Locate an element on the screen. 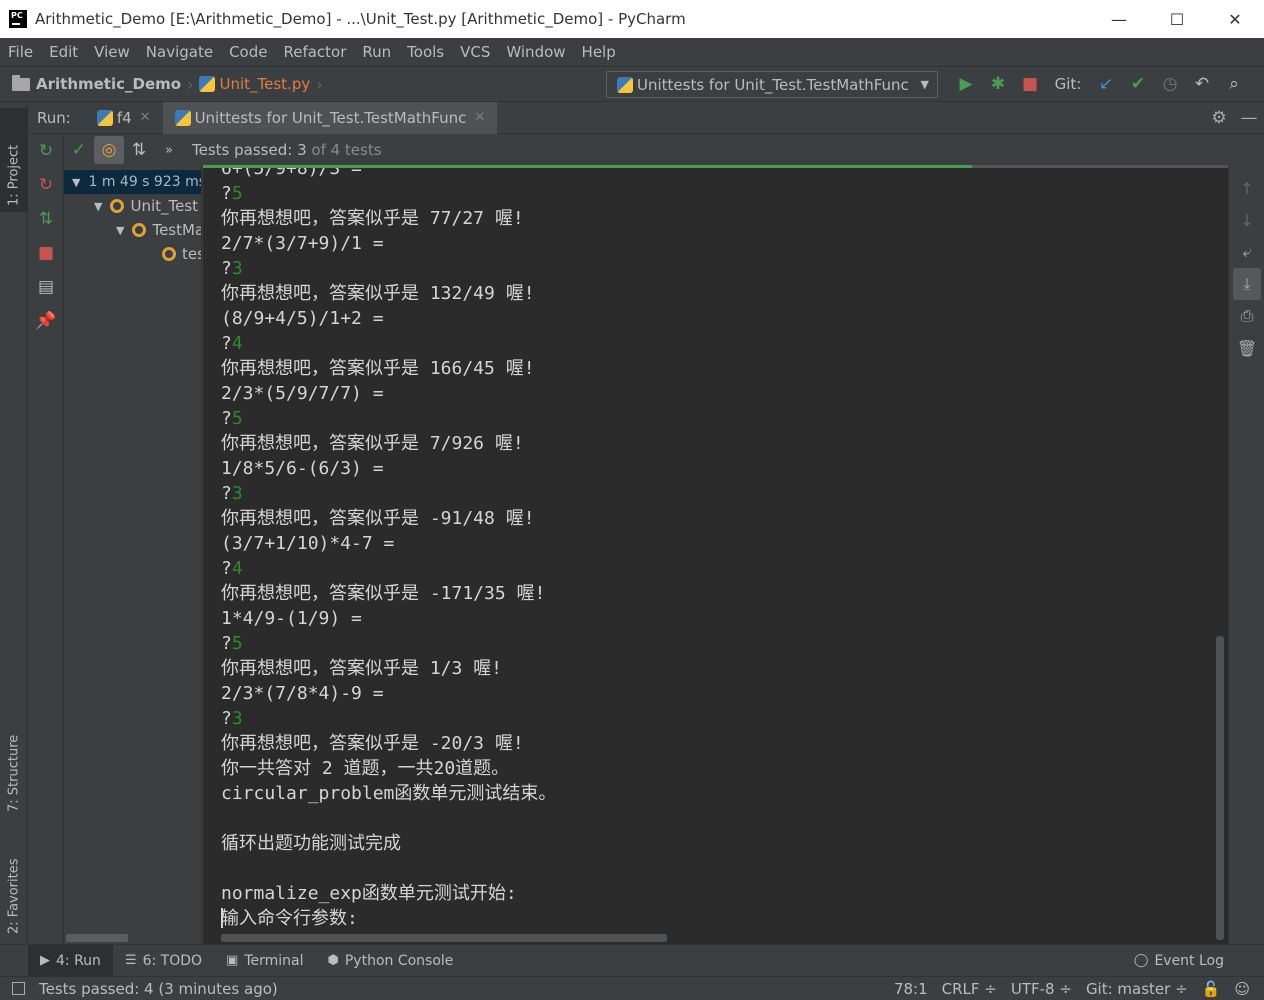 The image size is (1264, 1000). tab-favorites: 2: Favorites is located at coordinates (14, 882).